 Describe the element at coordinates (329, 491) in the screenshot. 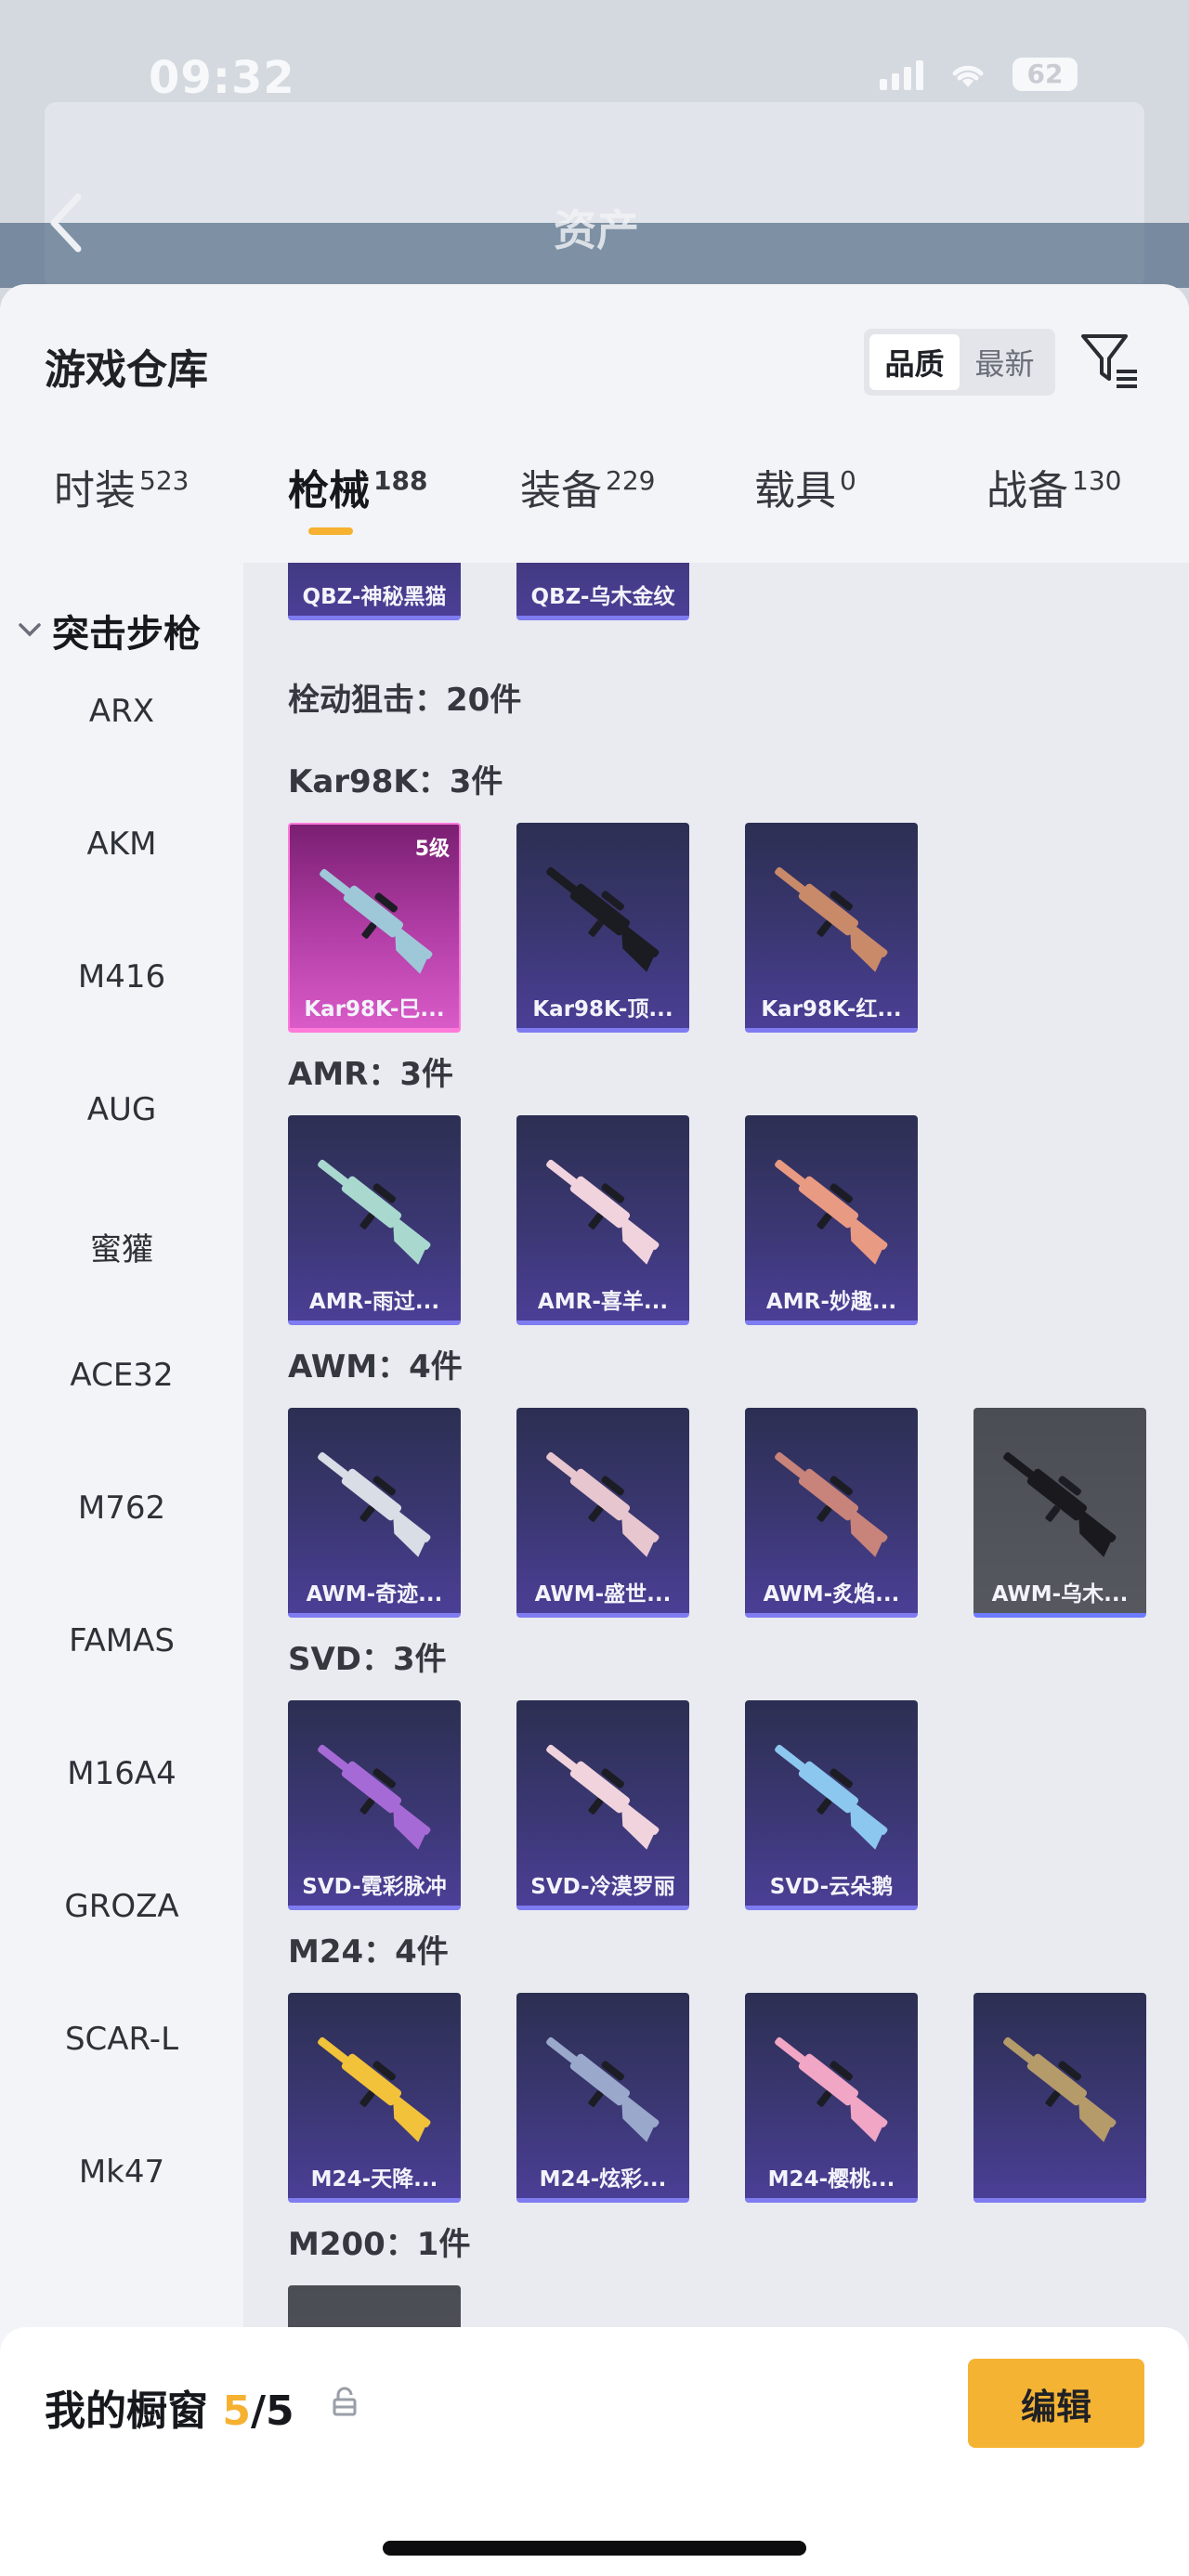

I see `tab-label: 枪械` at that location.